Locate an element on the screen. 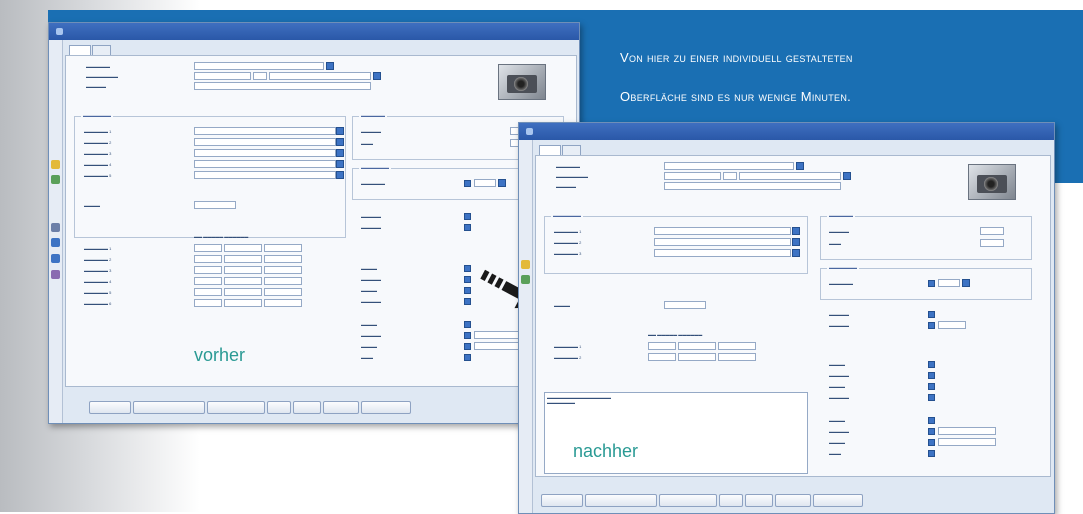  group-field is located at coordinates (320, 76).